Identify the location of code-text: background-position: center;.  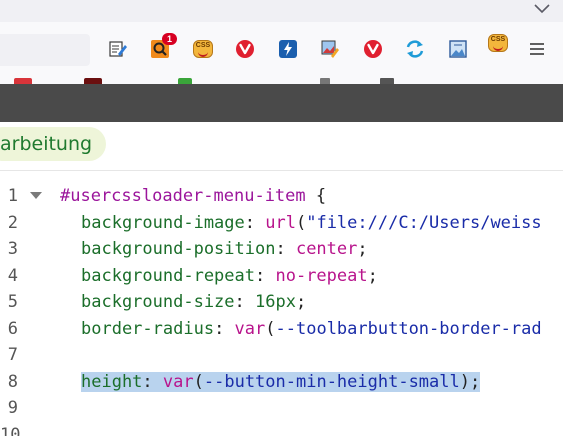
(214, 249).